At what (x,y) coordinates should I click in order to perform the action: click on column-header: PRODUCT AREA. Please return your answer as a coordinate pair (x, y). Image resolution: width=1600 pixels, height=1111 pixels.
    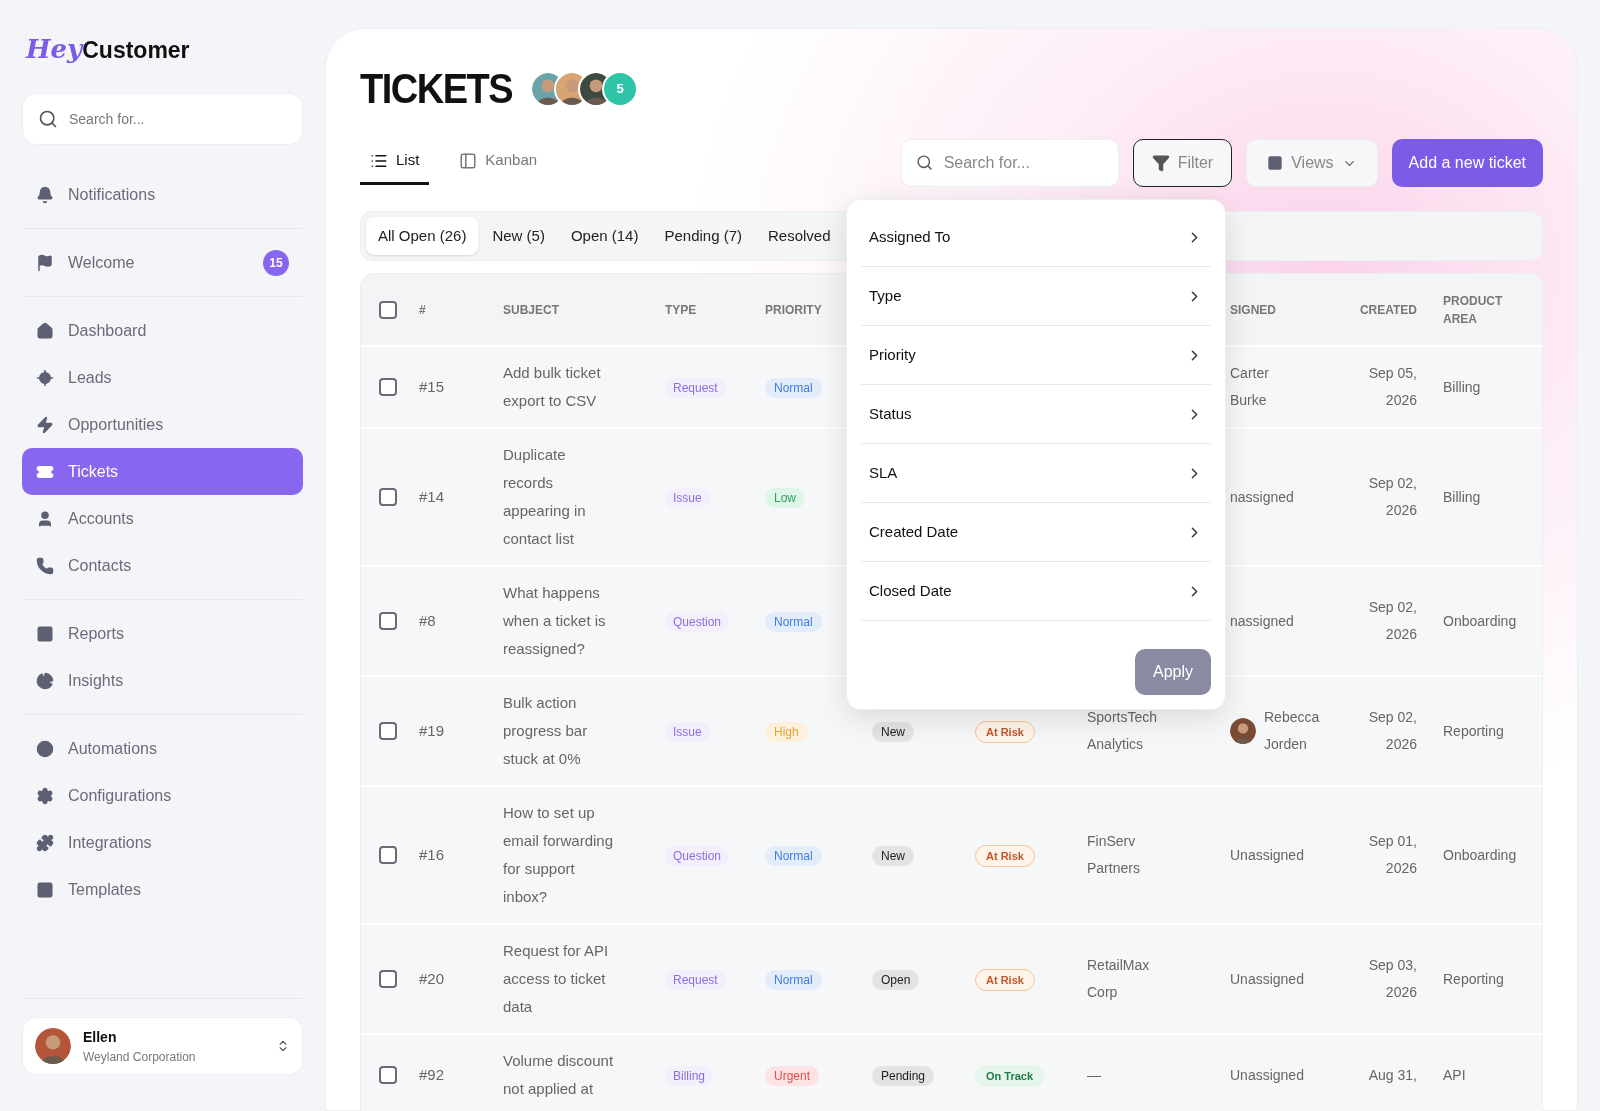
    Looking at the image, I should click on (1473, 309).